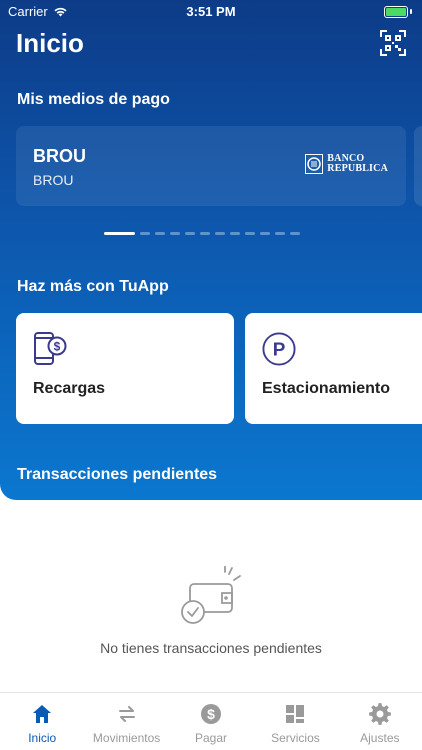  I want to click on next-payment-card, so click(418, 166).